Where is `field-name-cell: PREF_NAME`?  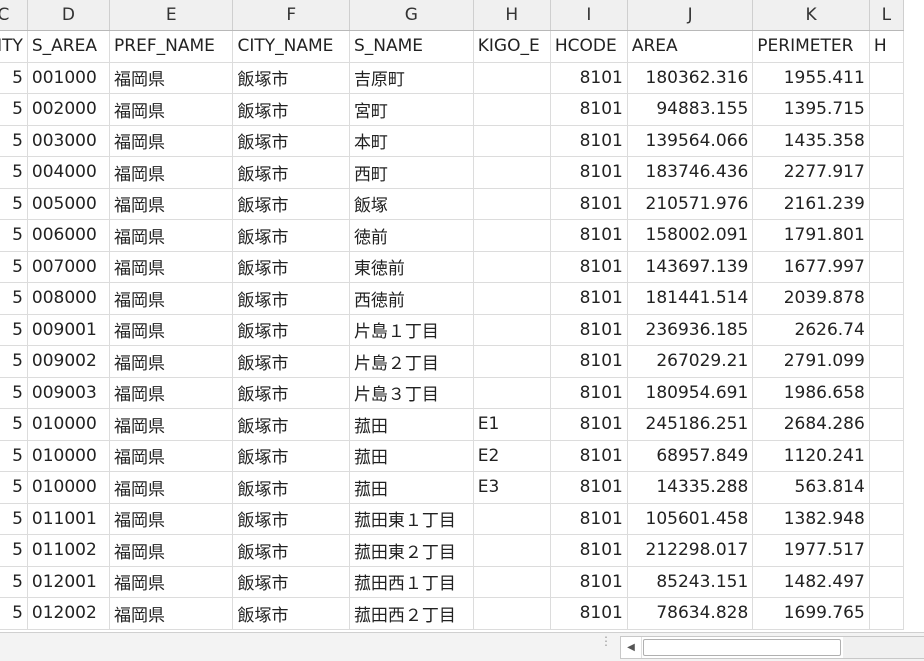
field-name-cell: PREF_NAME is located at coordinates (171, 46).